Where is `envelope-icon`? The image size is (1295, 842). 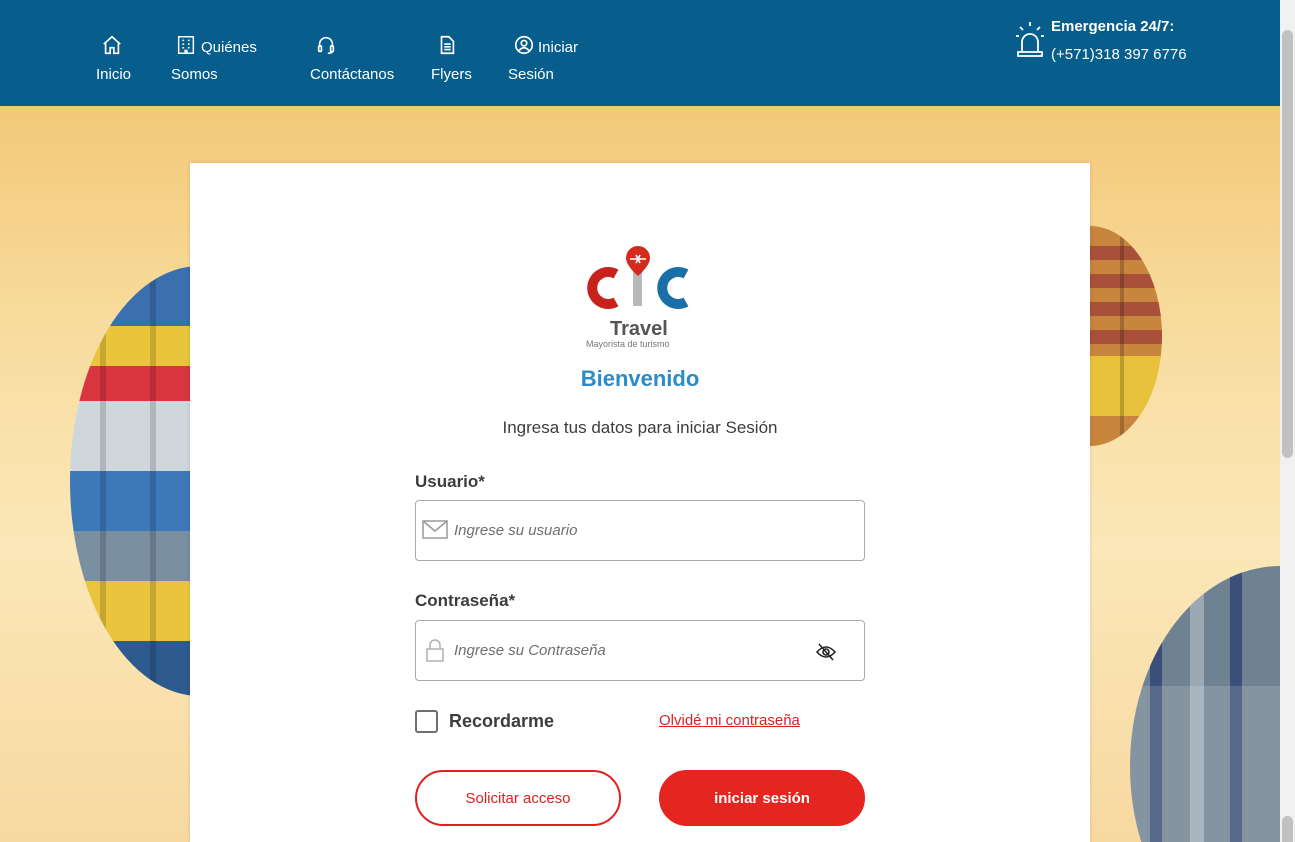 envelope-icon is located at coordinates (435, 532).